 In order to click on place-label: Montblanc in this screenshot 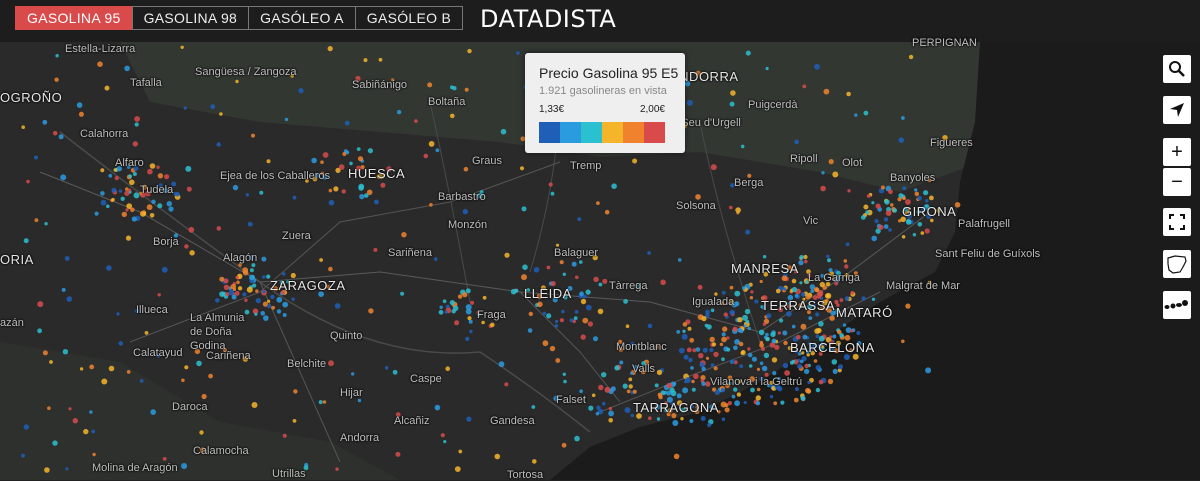, I will do `click(641, 347)`.